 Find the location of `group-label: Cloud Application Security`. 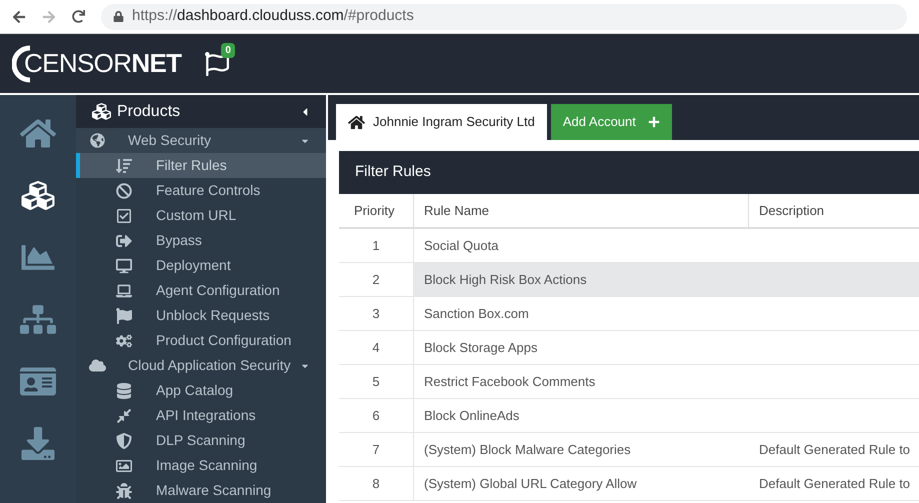

group-label: Cloud Application Security is located at coordinates (209, 365).